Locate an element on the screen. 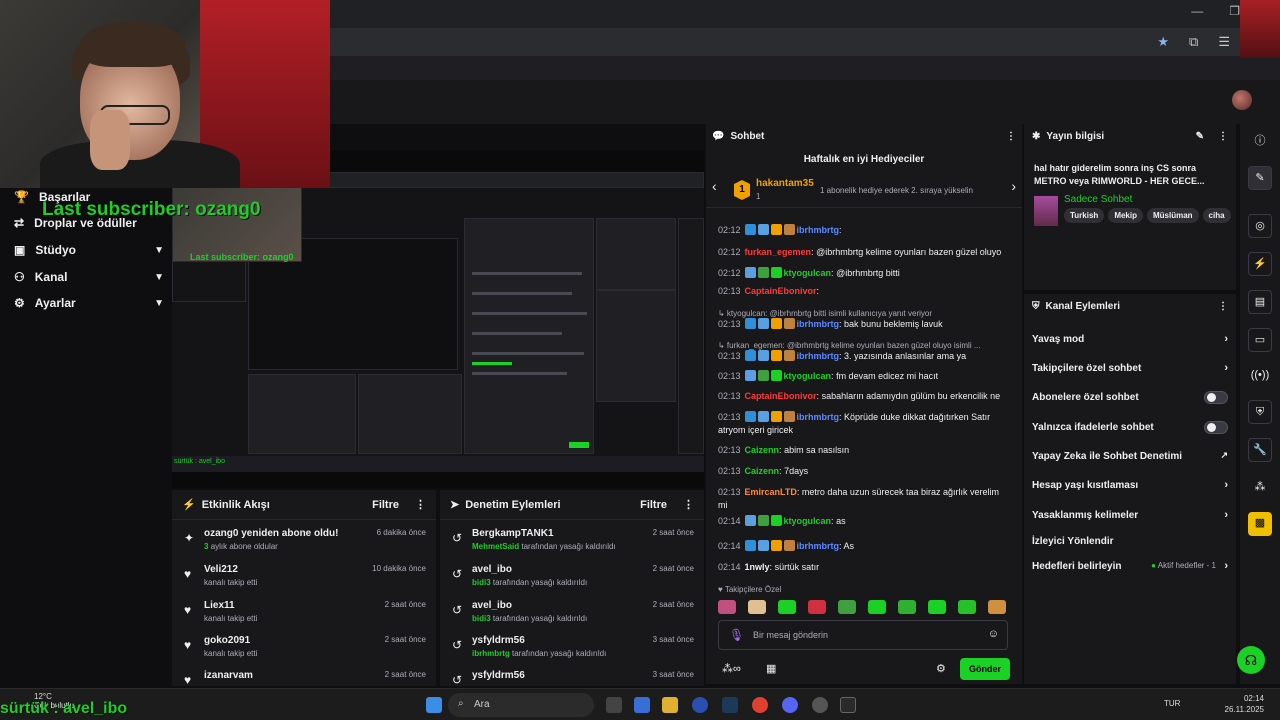 This screenshot has width=1280, height=720. pencil-icon: ✎ is located at coordinates (1260, 178).